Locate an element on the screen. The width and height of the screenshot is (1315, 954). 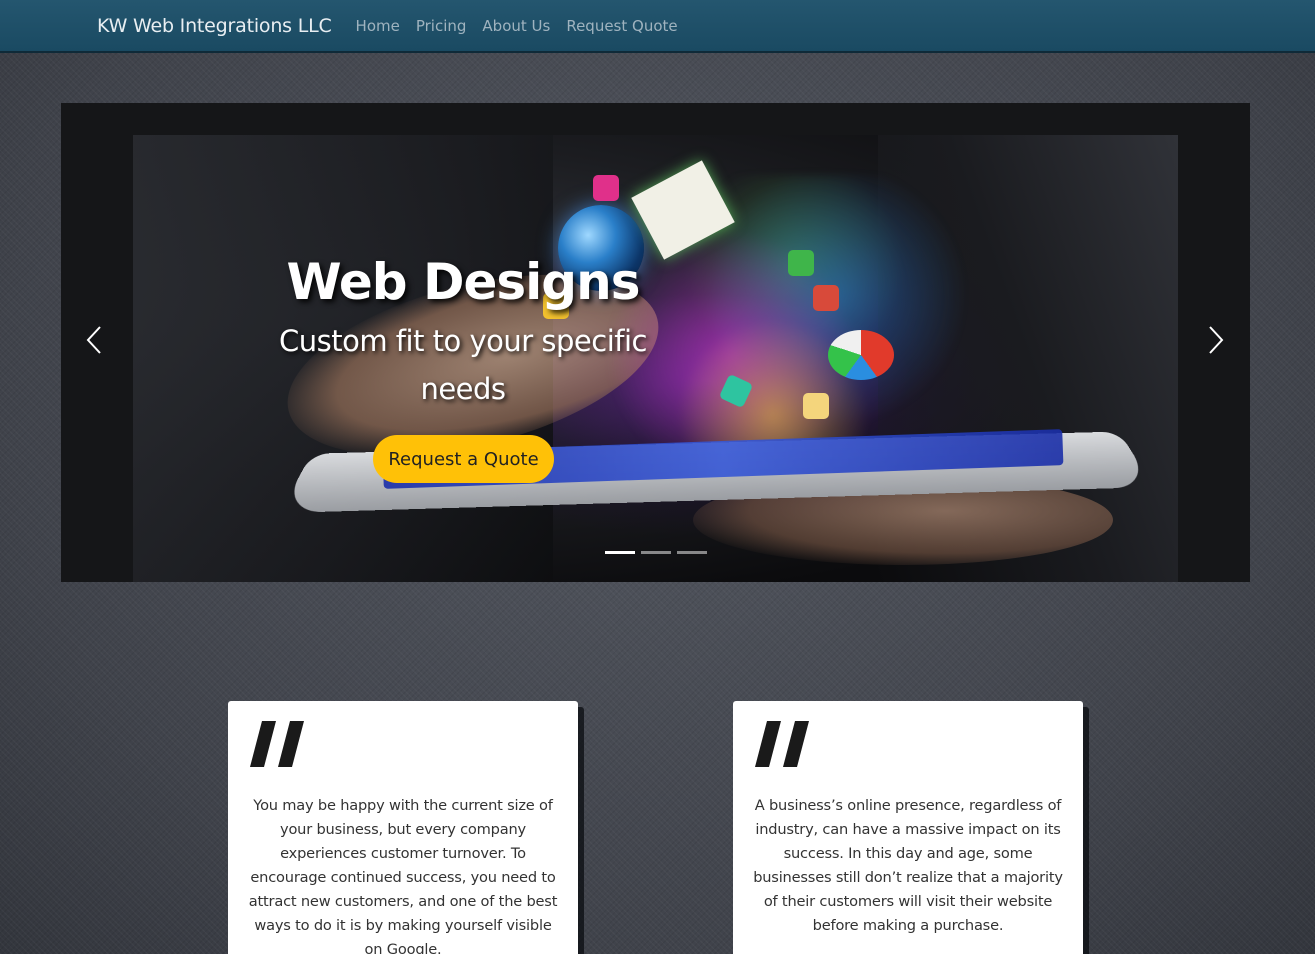
carousel-prev-button is located at coordinates (94, 340).